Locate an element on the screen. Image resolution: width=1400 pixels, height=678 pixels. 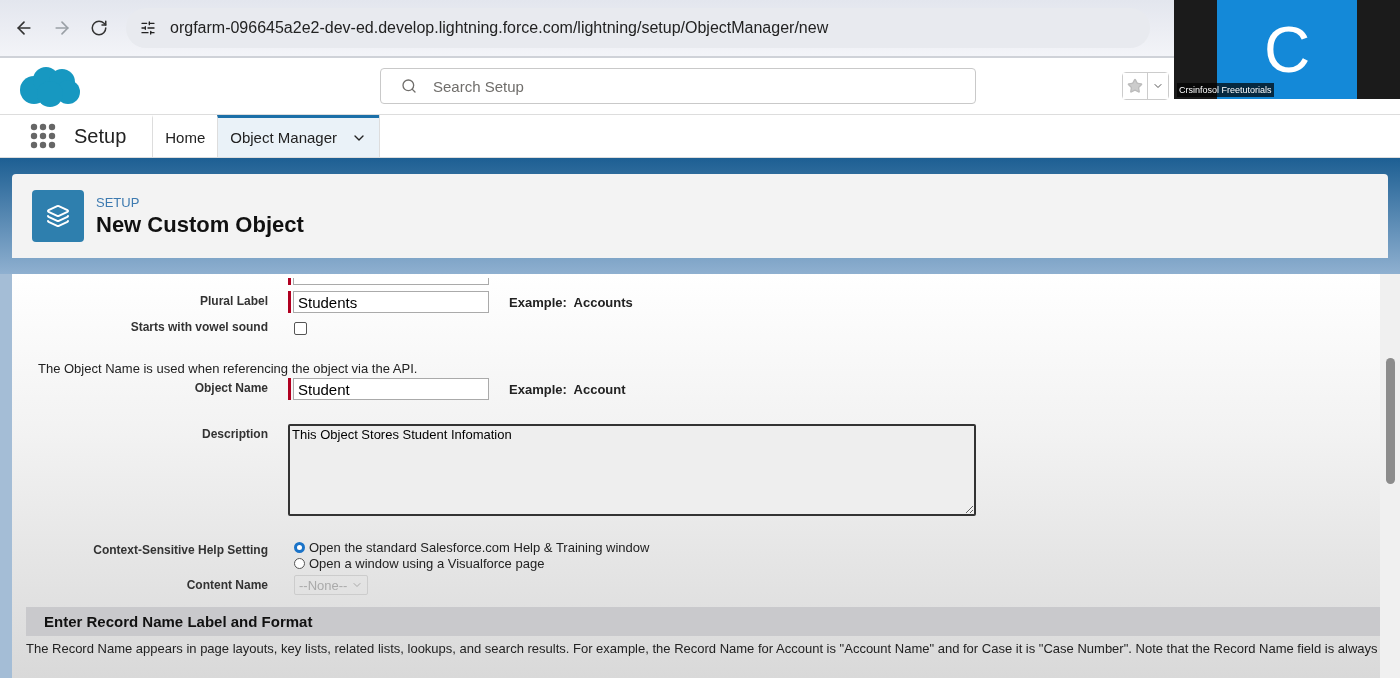
layers-icon is located at coordinates (58, 216).